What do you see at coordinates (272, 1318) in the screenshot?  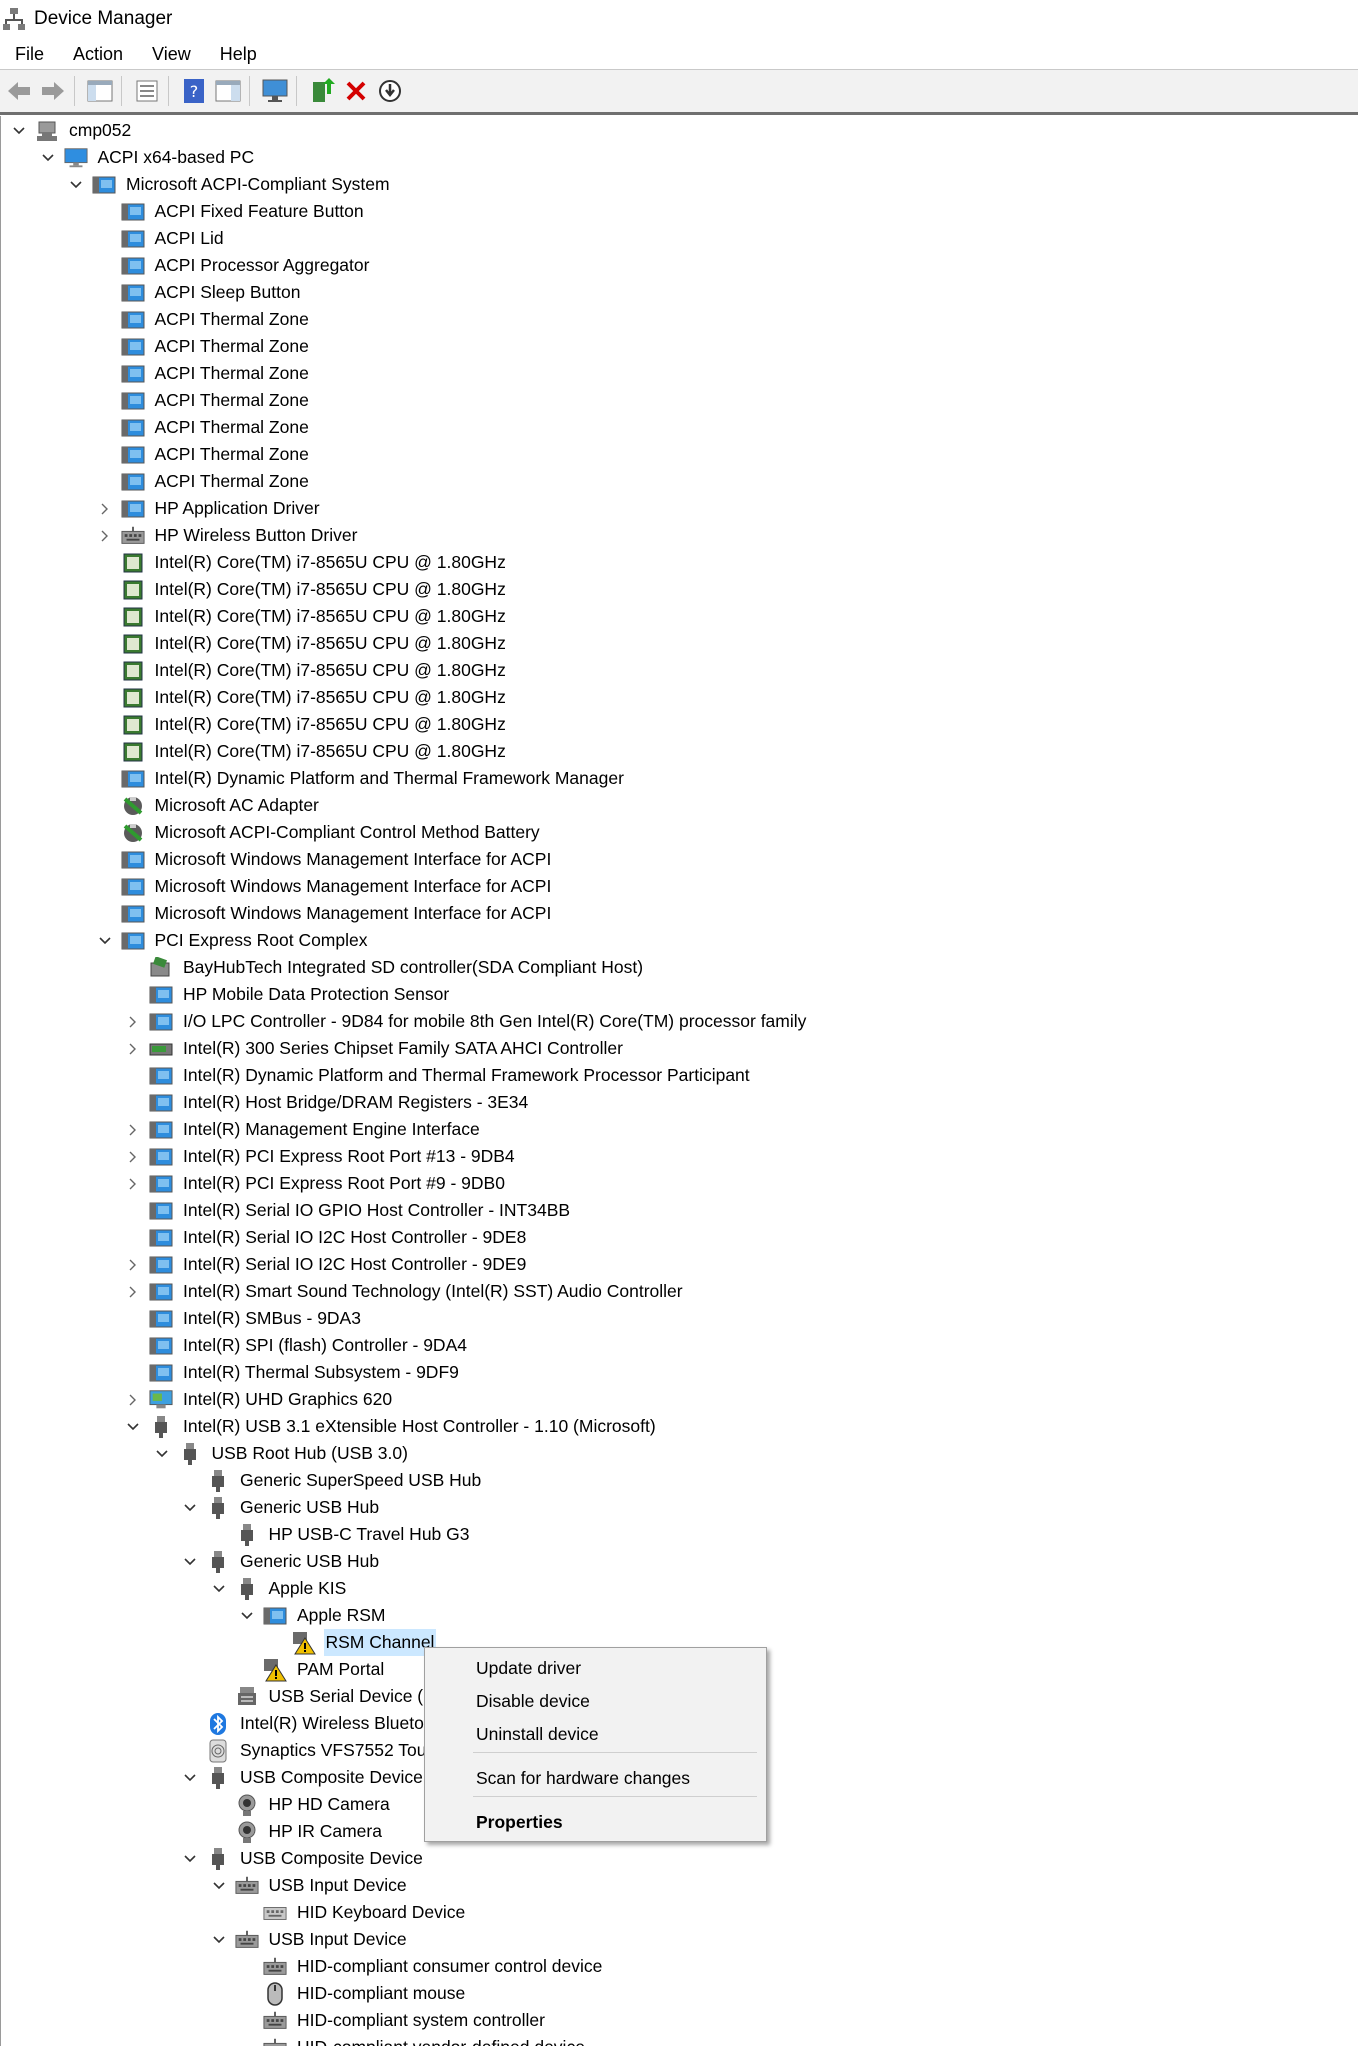 I see `tree-node-label: Intel(R) SMBus - 9DA3` at bounding box center [272, 1318].